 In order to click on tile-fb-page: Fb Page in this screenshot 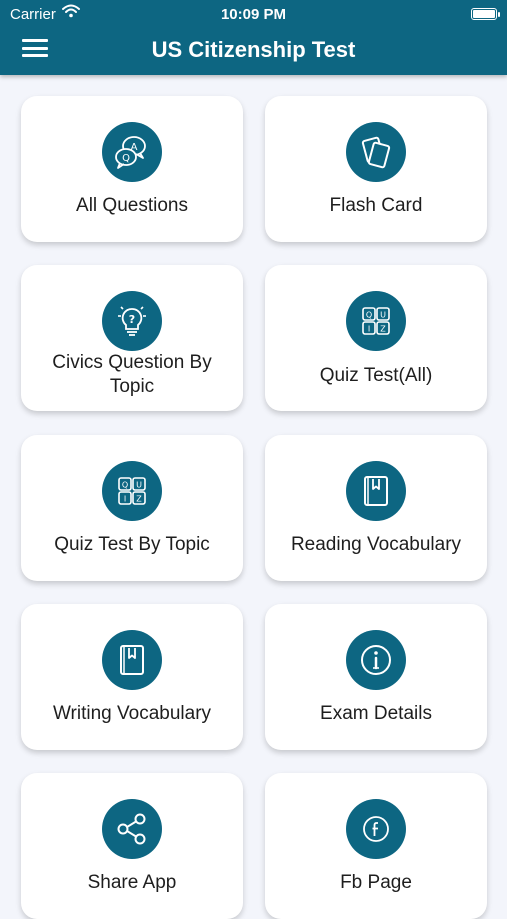, I will do `click(376, 846)`.